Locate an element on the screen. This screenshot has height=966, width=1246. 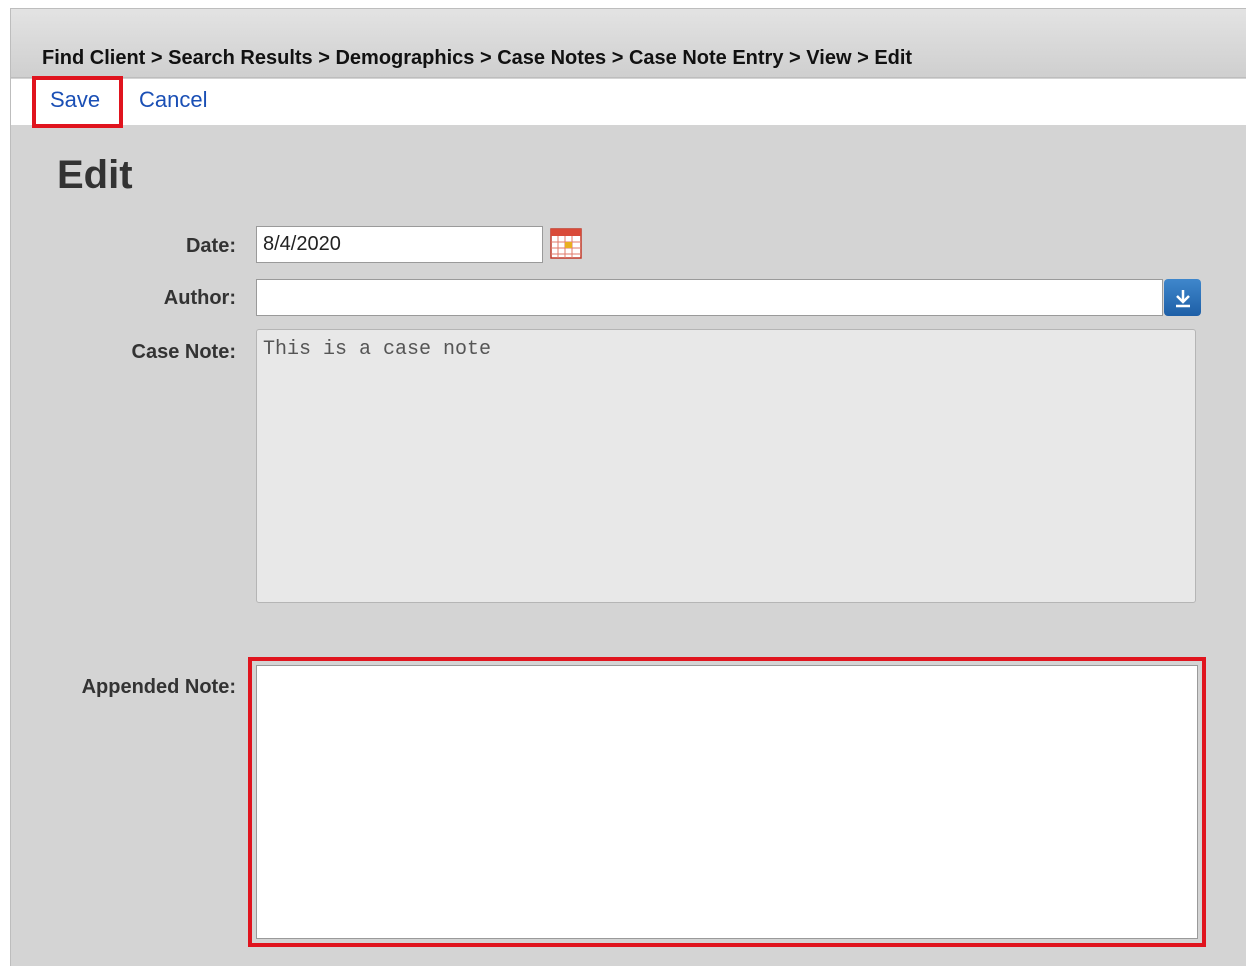
date-label: Date: is located at coordinates (210, 246).